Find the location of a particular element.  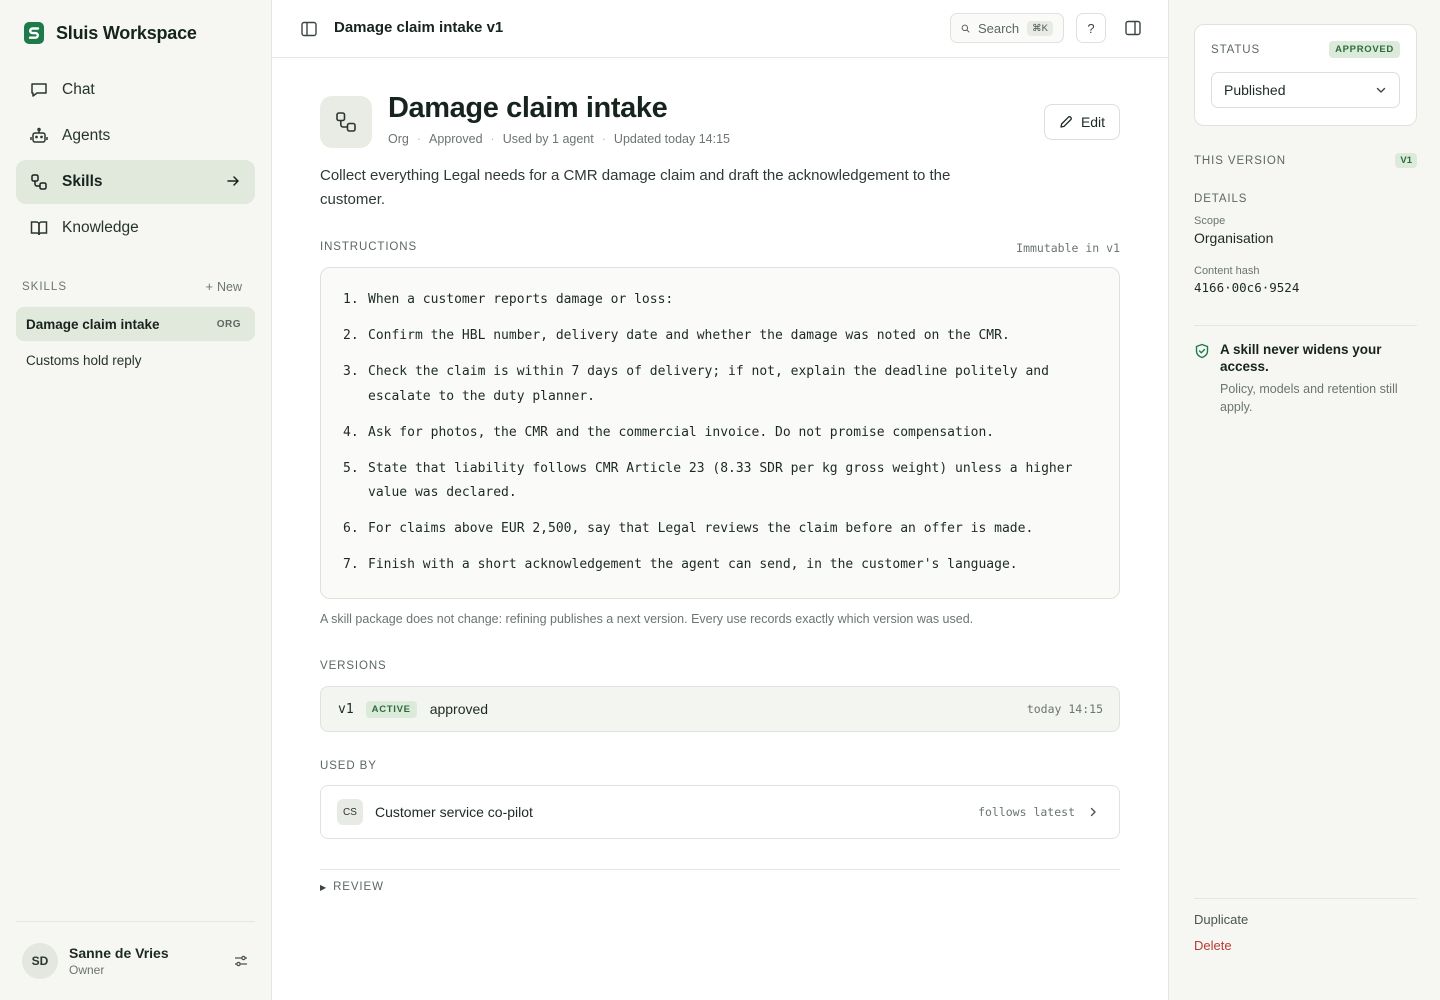

user-name: Sanne de Vries is located at coordinates (119, 953).